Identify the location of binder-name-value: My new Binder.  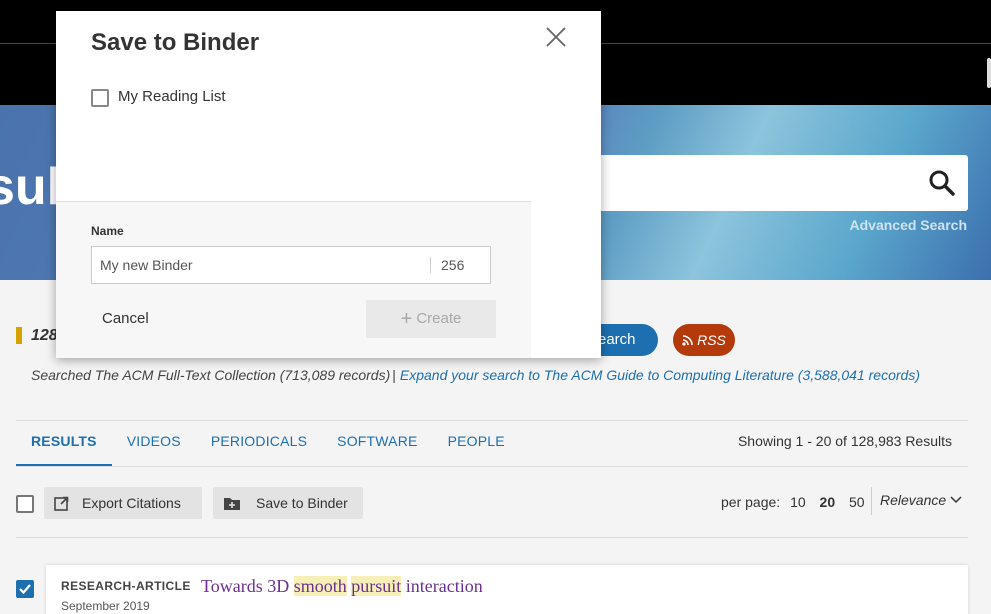
(146, 265).